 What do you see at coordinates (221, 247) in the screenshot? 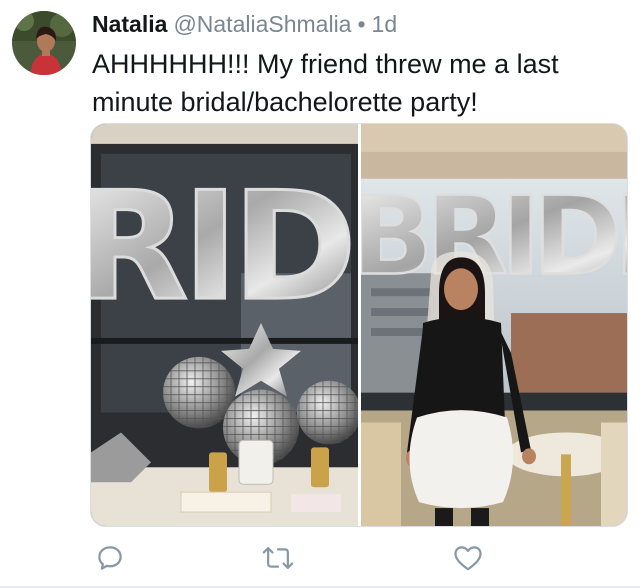
I see `balloon-letters-left: RID` at bounding box center [221, 247].